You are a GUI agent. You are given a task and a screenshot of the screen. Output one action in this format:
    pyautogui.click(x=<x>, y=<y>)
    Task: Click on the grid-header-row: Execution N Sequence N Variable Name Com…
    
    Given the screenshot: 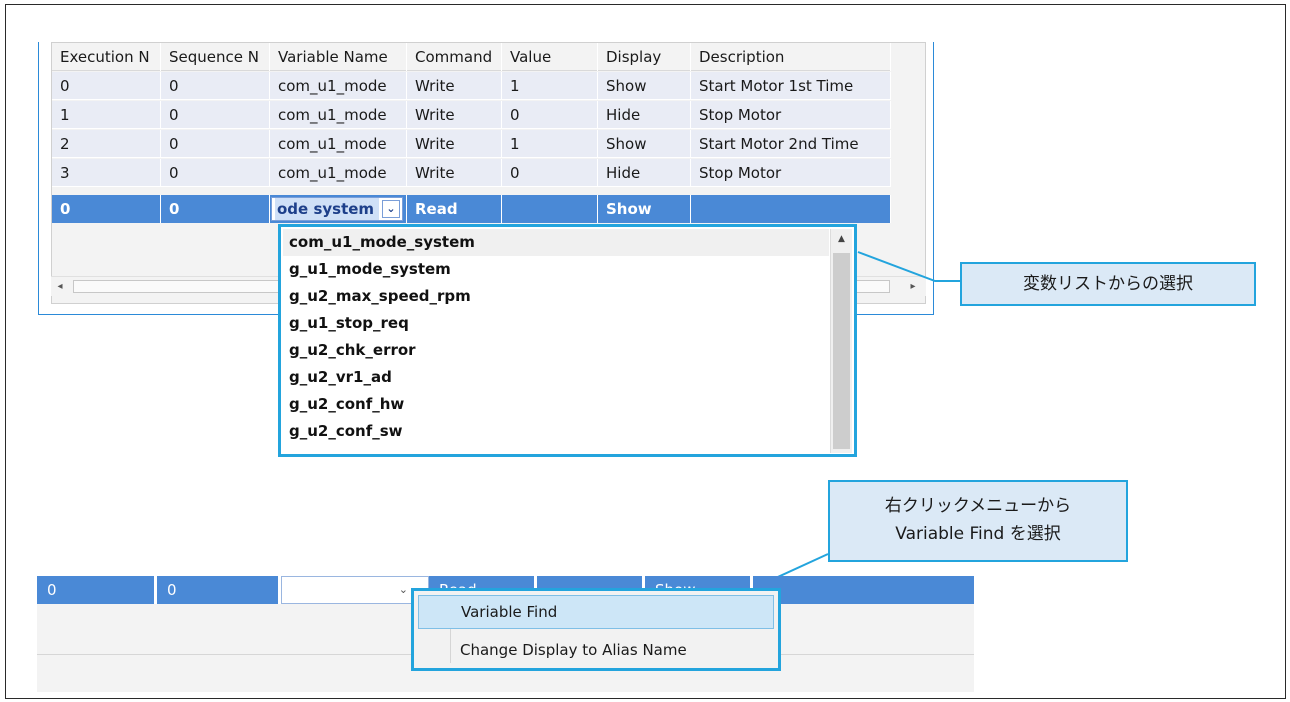 What is the action you would take?
    pyautogui.click(x=471, y=57)
    